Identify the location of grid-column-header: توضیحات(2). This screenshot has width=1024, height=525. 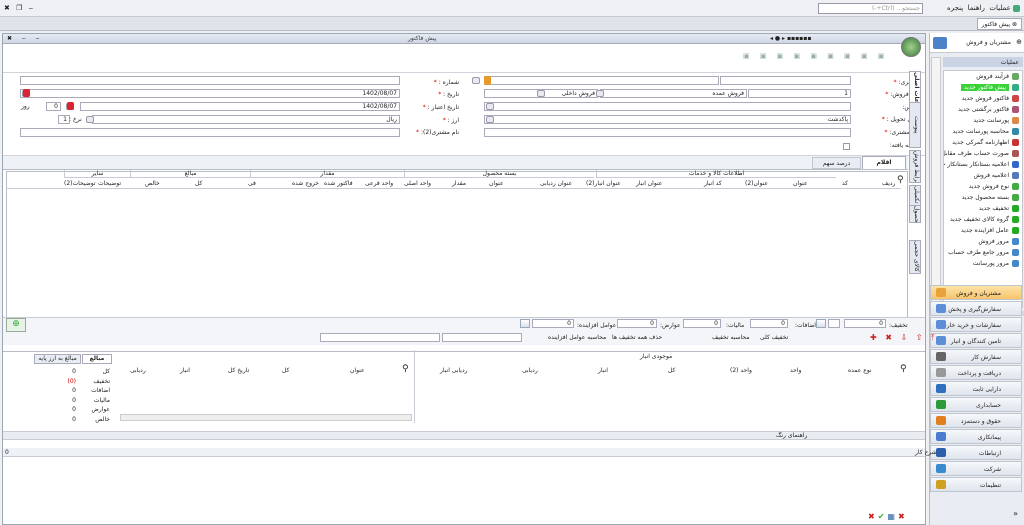
(80, 183).